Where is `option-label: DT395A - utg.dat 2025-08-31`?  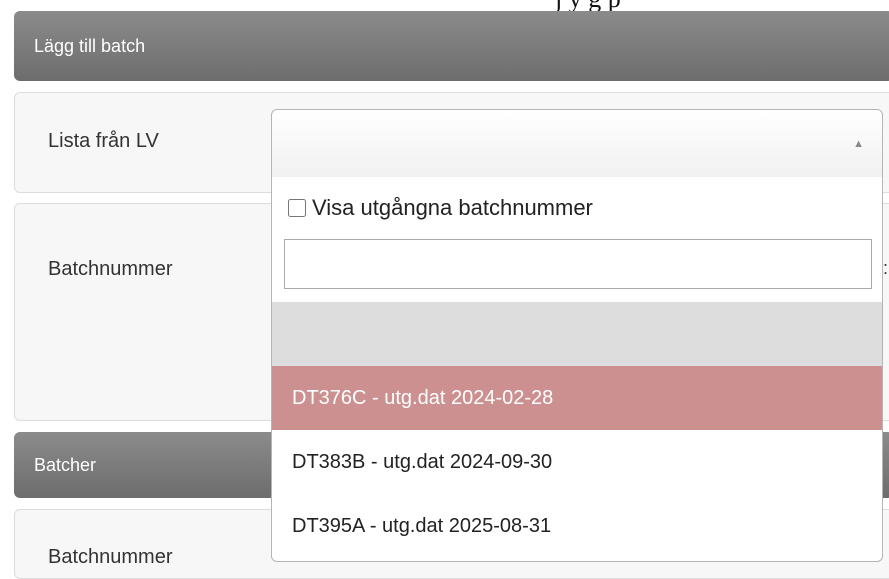
option-label: DT395A - utg.dat 2025-08-31 is located at coordinates (422, 525).